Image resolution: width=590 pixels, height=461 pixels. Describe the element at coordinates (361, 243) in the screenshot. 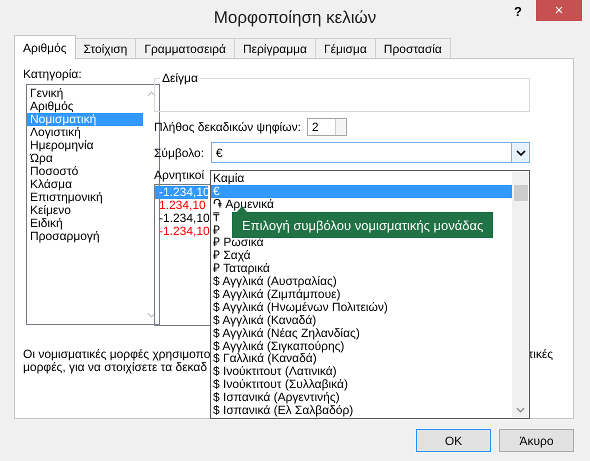

I see `symbol-option: ₽ Ρωσικά` at that location.